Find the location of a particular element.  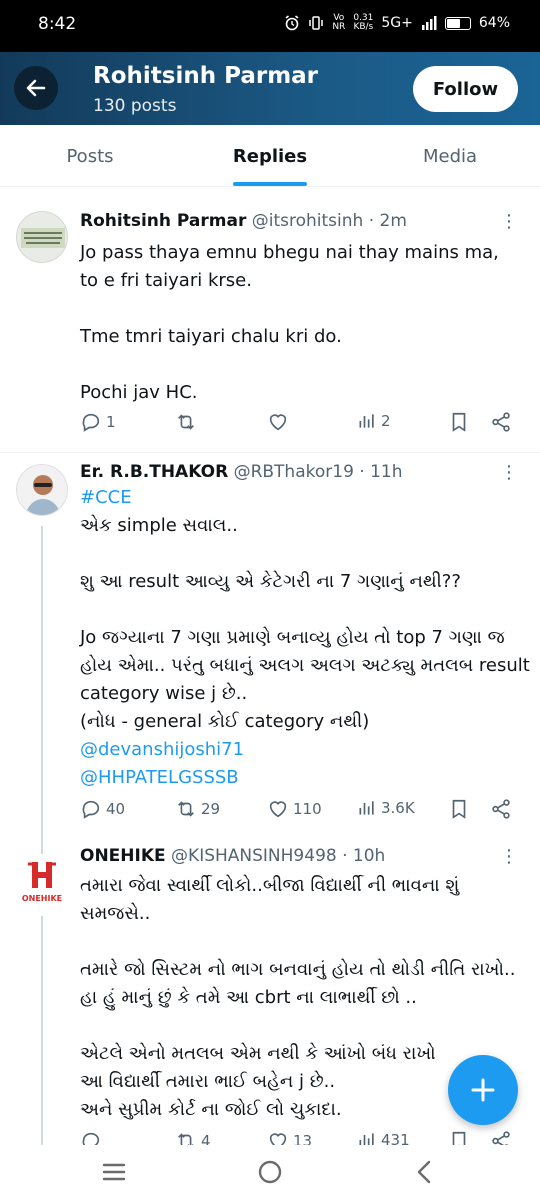

like-button: 13 is located at coordinates (289, 1137).